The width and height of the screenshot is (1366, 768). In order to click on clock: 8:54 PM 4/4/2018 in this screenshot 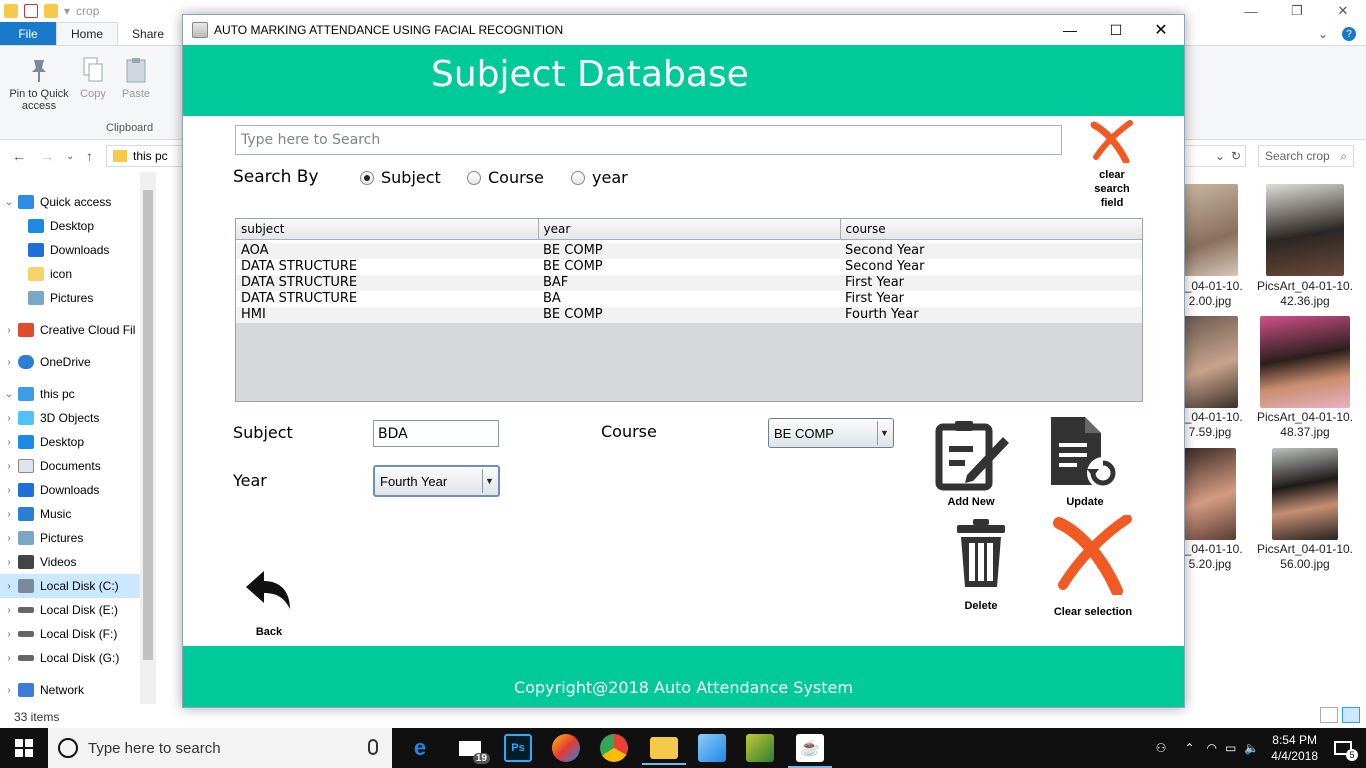, I will do `click(1294, 748)`.